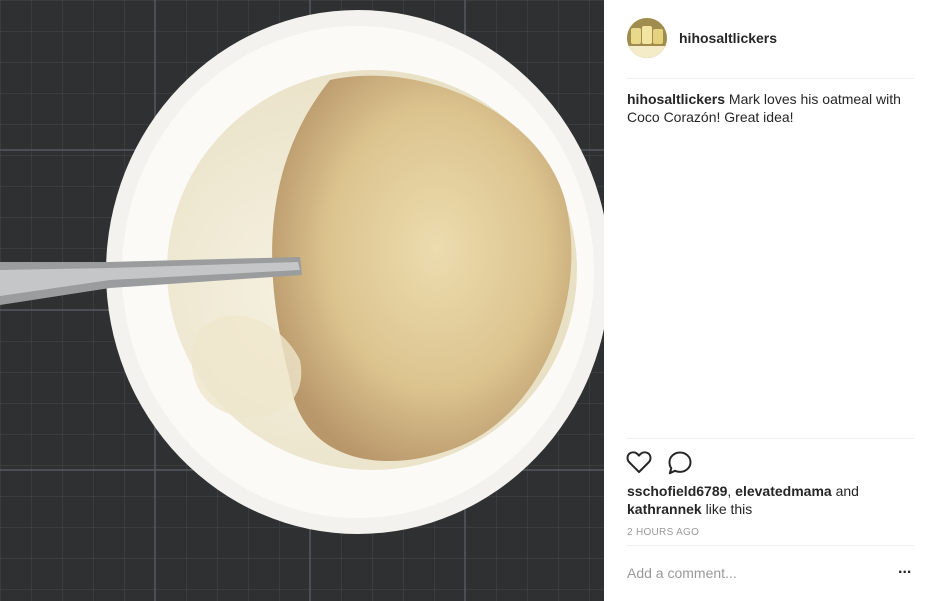  What do you see at coordinates (845, 491) in the screenshot?
I see `likes-and: and` at bounding box center [845, 491].